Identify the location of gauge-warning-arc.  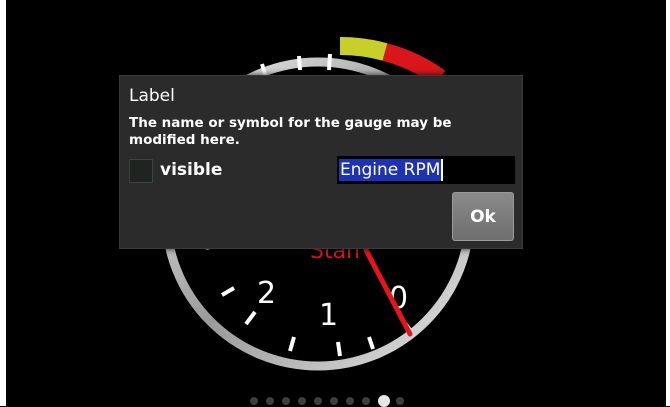
(363, 48).